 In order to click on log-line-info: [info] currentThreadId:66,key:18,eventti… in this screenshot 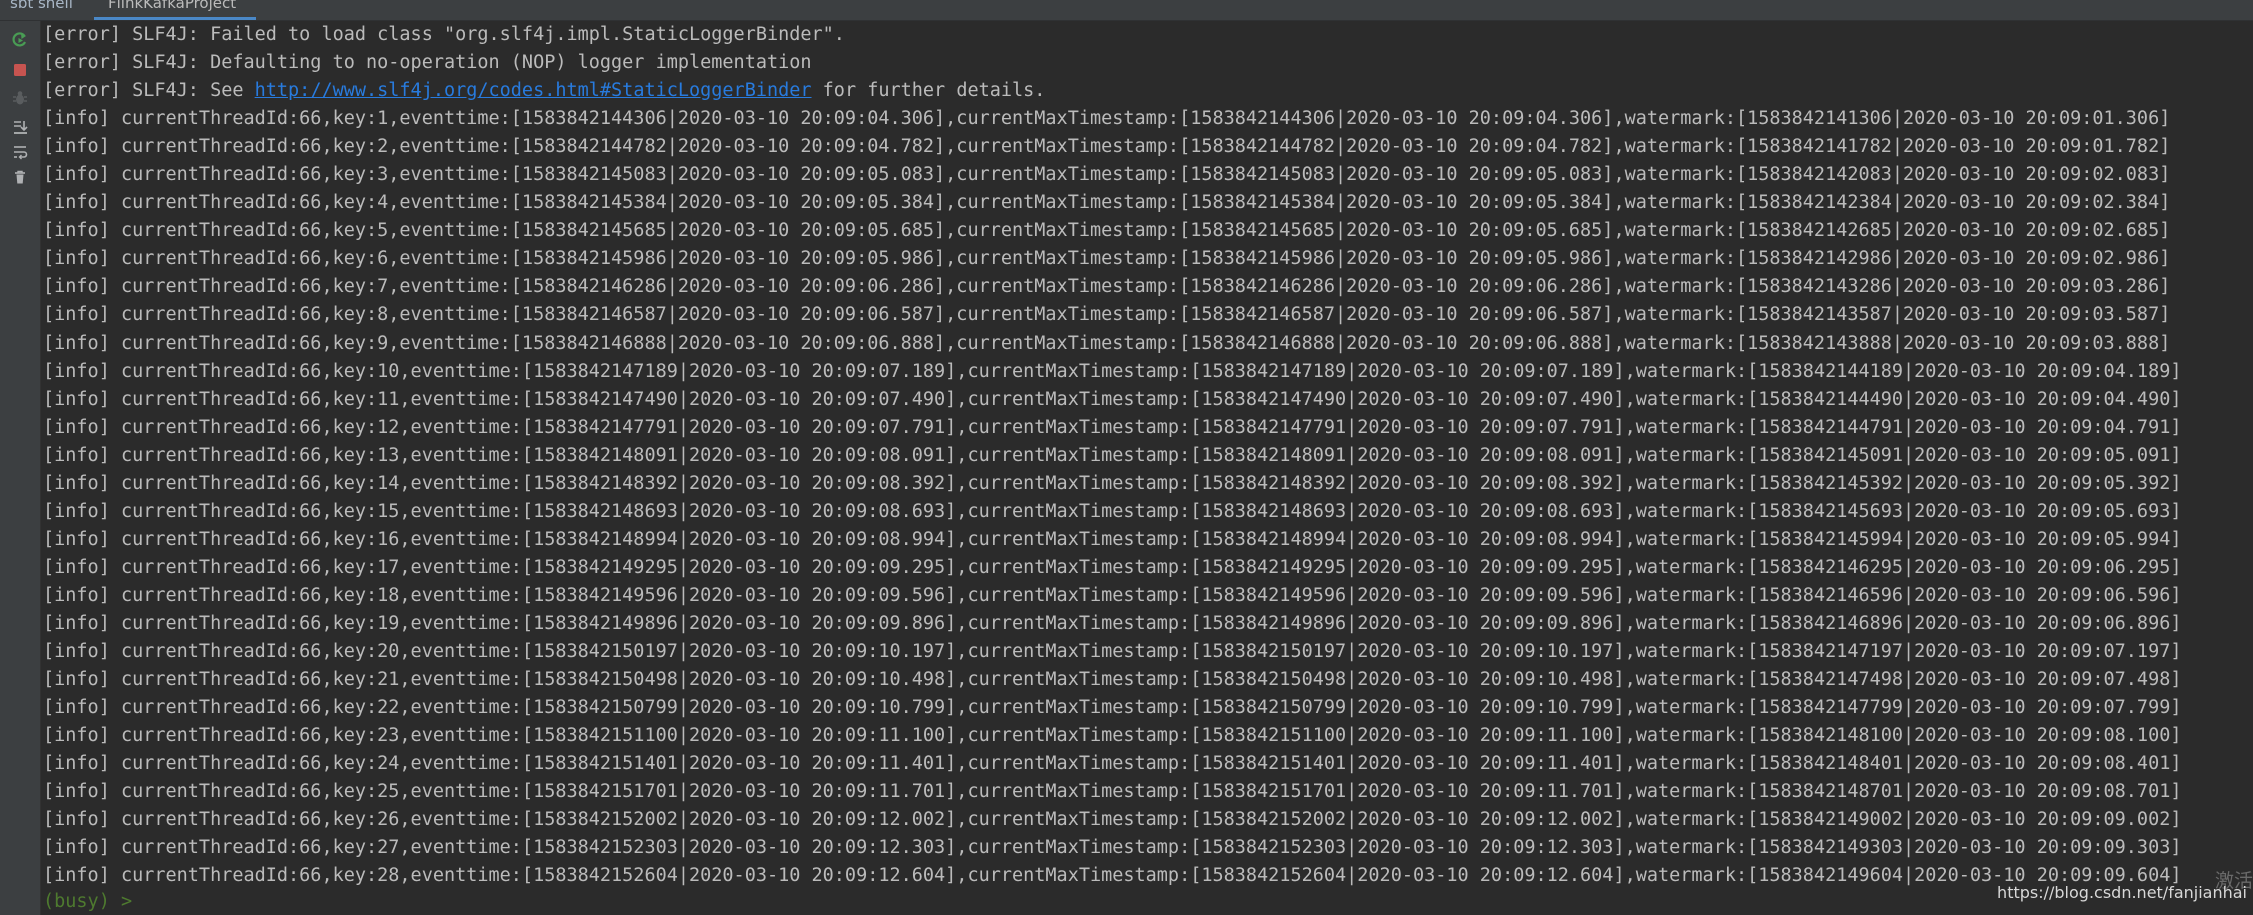, I will do `click(1112, 595)`.